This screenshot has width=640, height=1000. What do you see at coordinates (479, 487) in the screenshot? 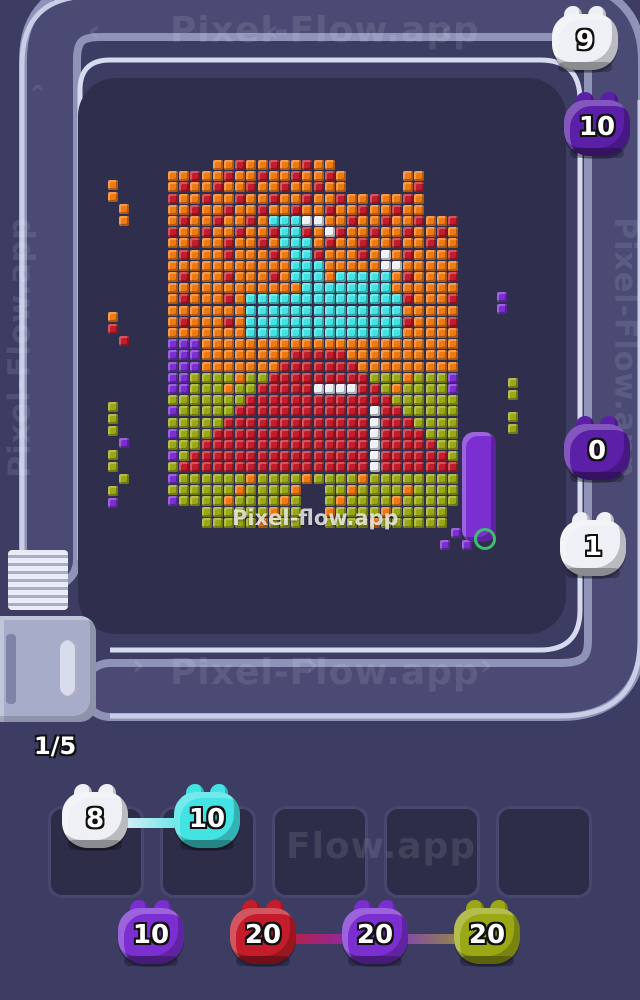
I see `active-shooter-pig` at bounding box center [479, 487].